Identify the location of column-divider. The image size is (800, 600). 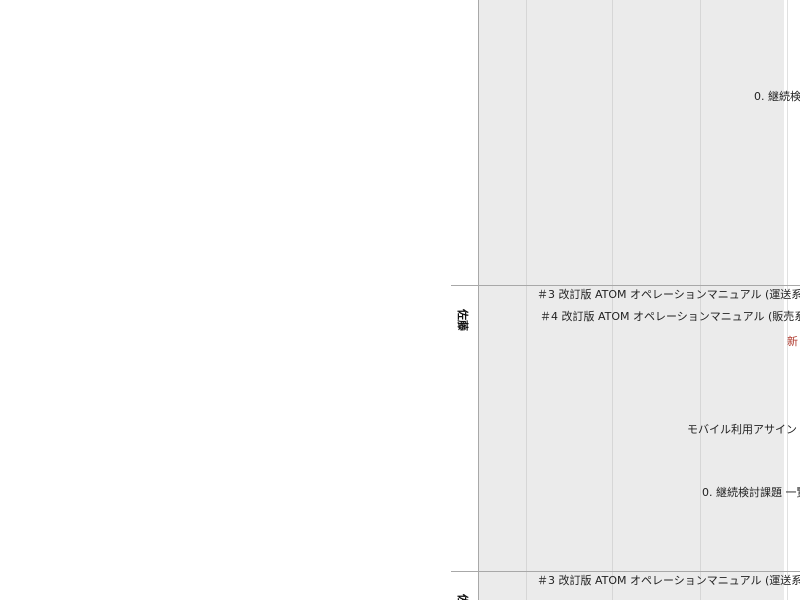
(526, 300).